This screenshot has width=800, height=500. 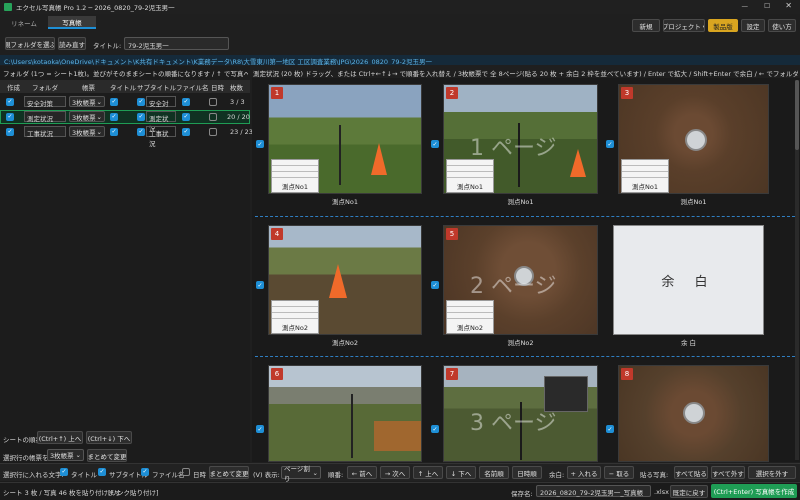 I want to click on choose-folder-button: 親フォルダを選ぶ, so click(x=30, y=43).